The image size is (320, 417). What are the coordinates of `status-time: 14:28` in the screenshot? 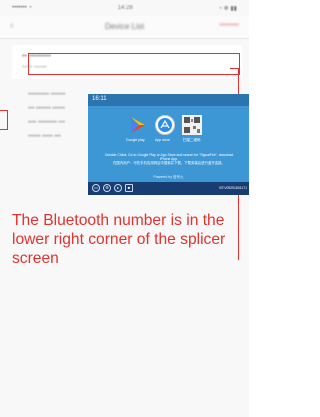 It's located at (125, 8).